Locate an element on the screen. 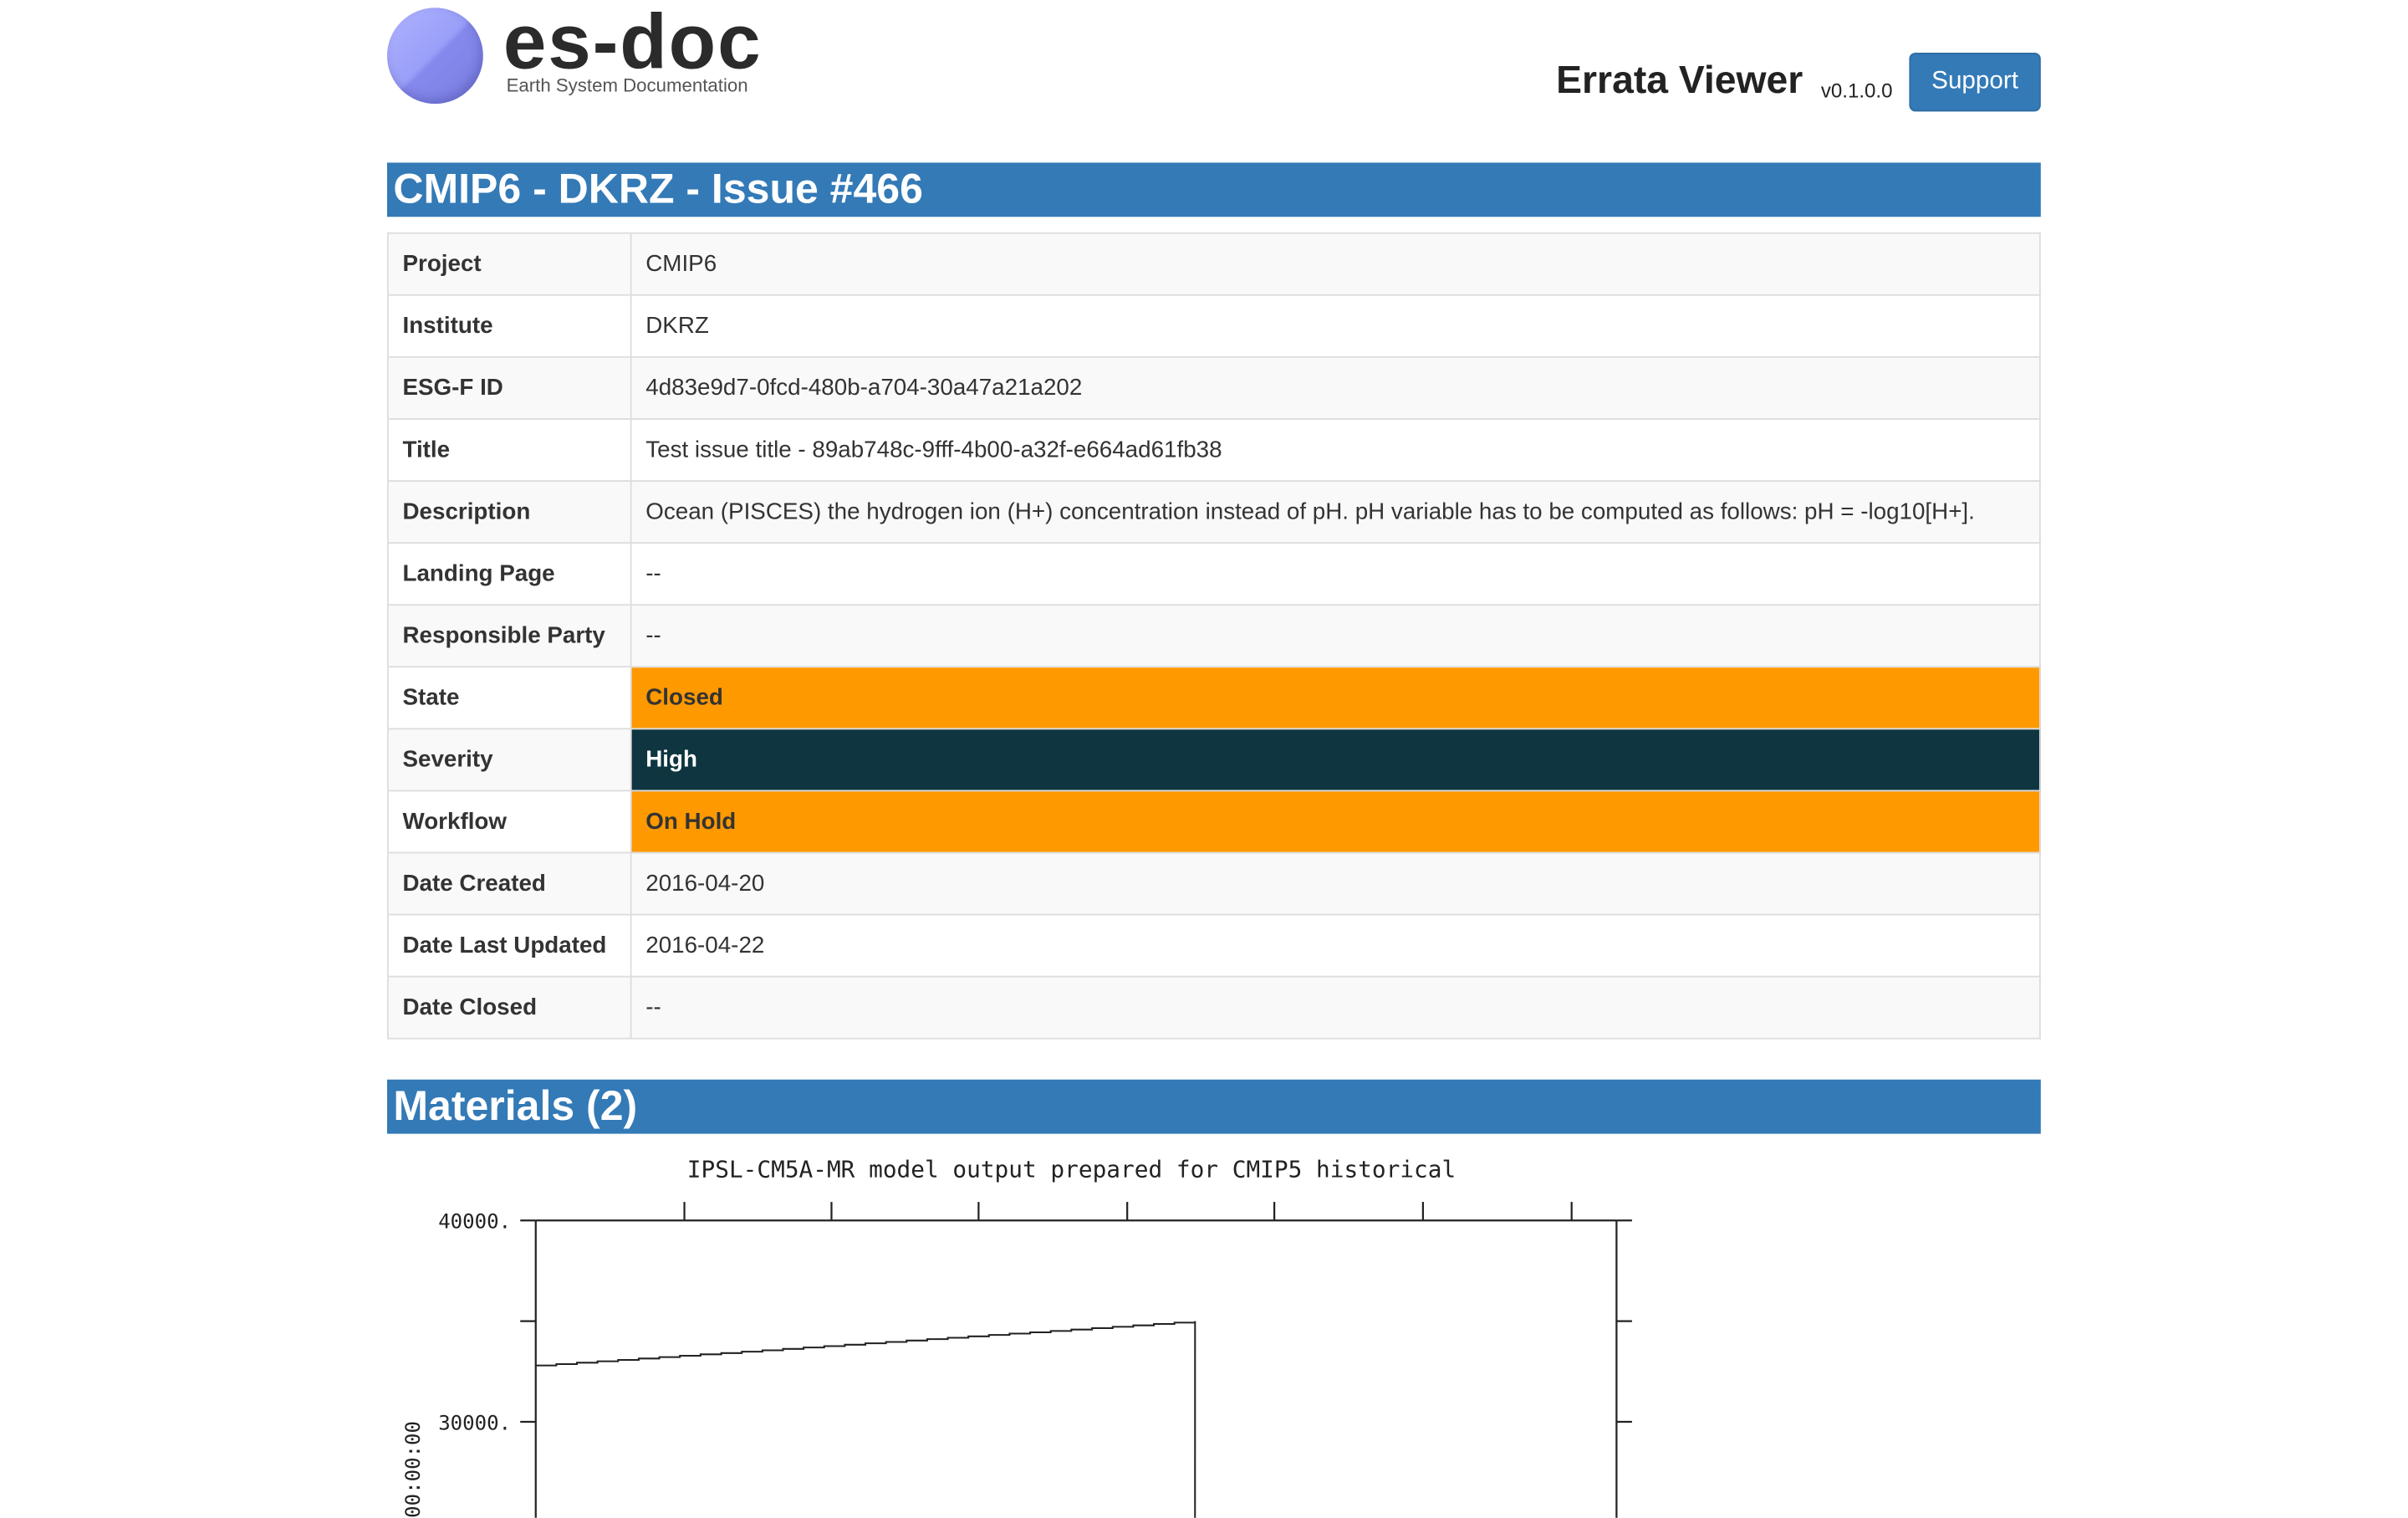 This screenshot has height=1518, width=2408. series-line is located at coordinates (865, 1419).